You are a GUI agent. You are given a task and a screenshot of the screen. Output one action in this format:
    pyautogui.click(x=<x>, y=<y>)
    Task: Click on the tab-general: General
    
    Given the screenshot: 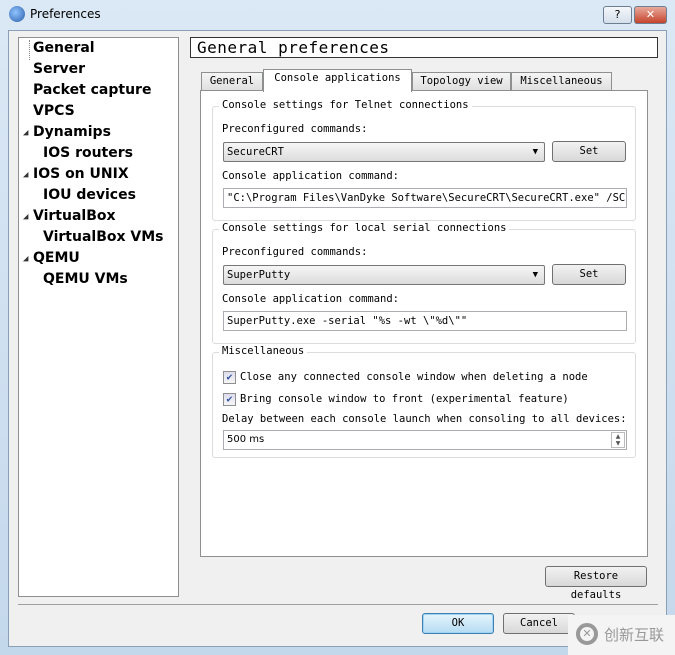 What is the action you would take?
    pyautogui.click(x=232, y=81)
    